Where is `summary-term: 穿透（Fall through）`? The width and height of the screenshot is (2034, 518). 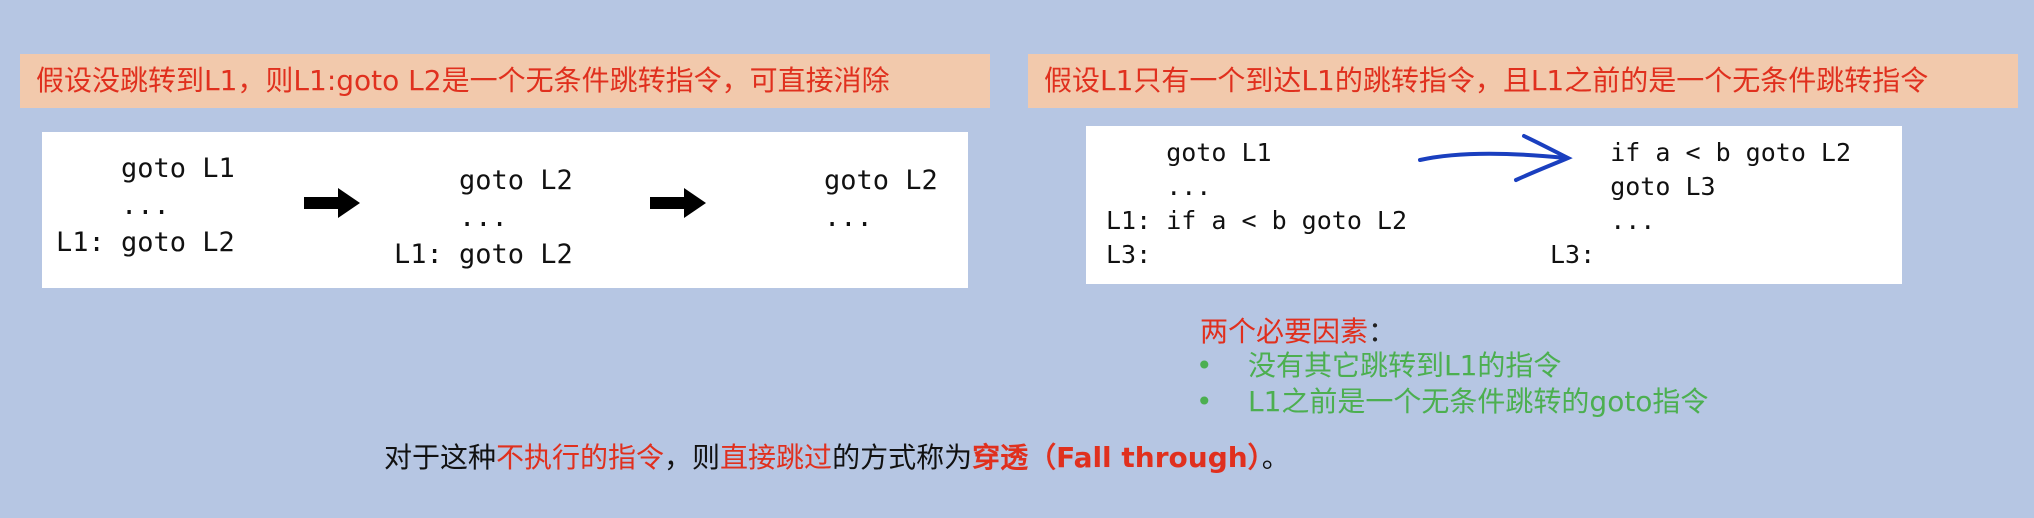 summary-term: 穿透（Fall through） is located at coordinates (1117, 457).